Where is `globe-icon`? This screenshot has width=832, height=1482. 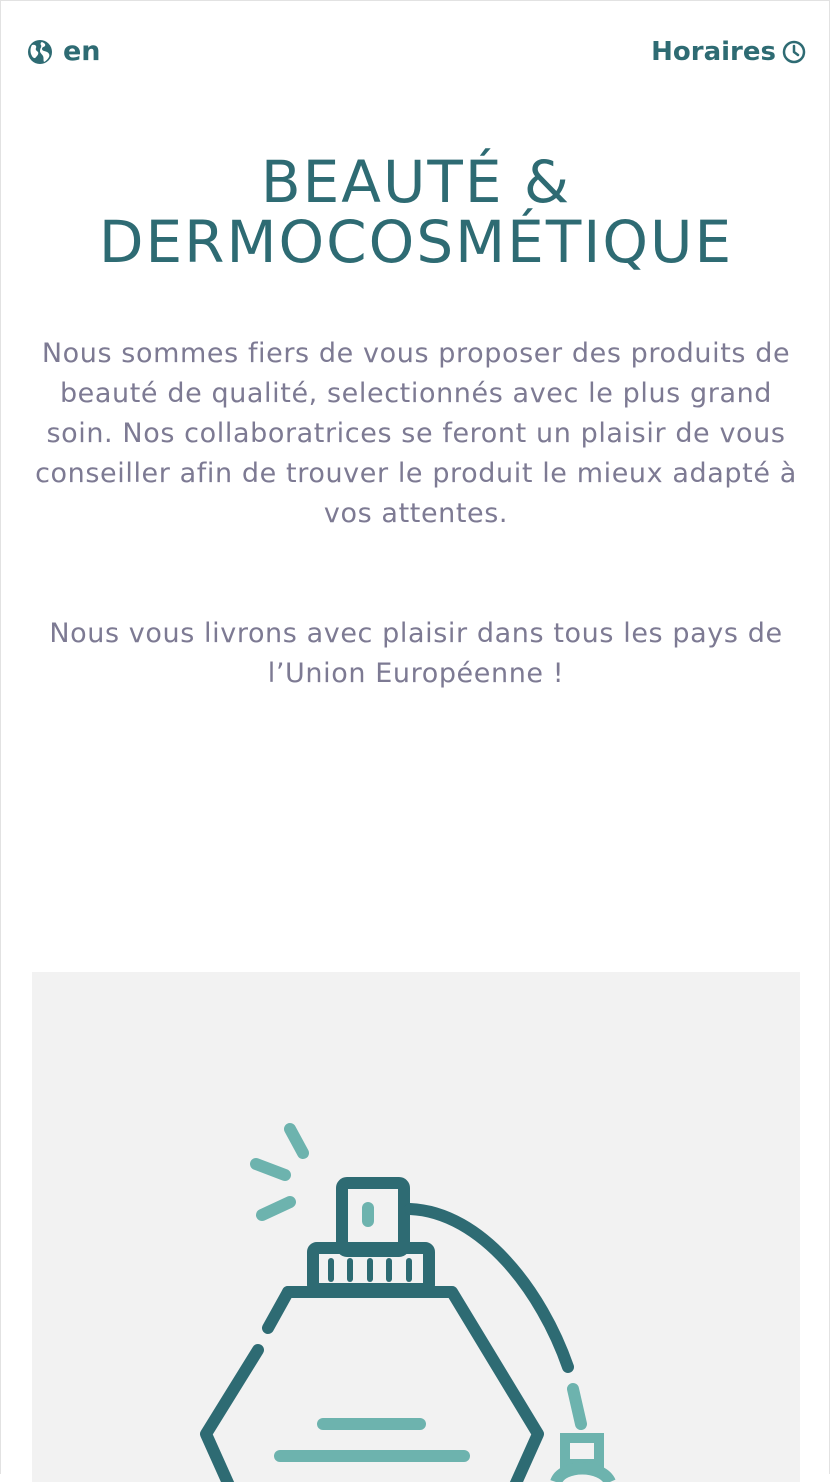
globe-icon is located at coordinates (40, 52).